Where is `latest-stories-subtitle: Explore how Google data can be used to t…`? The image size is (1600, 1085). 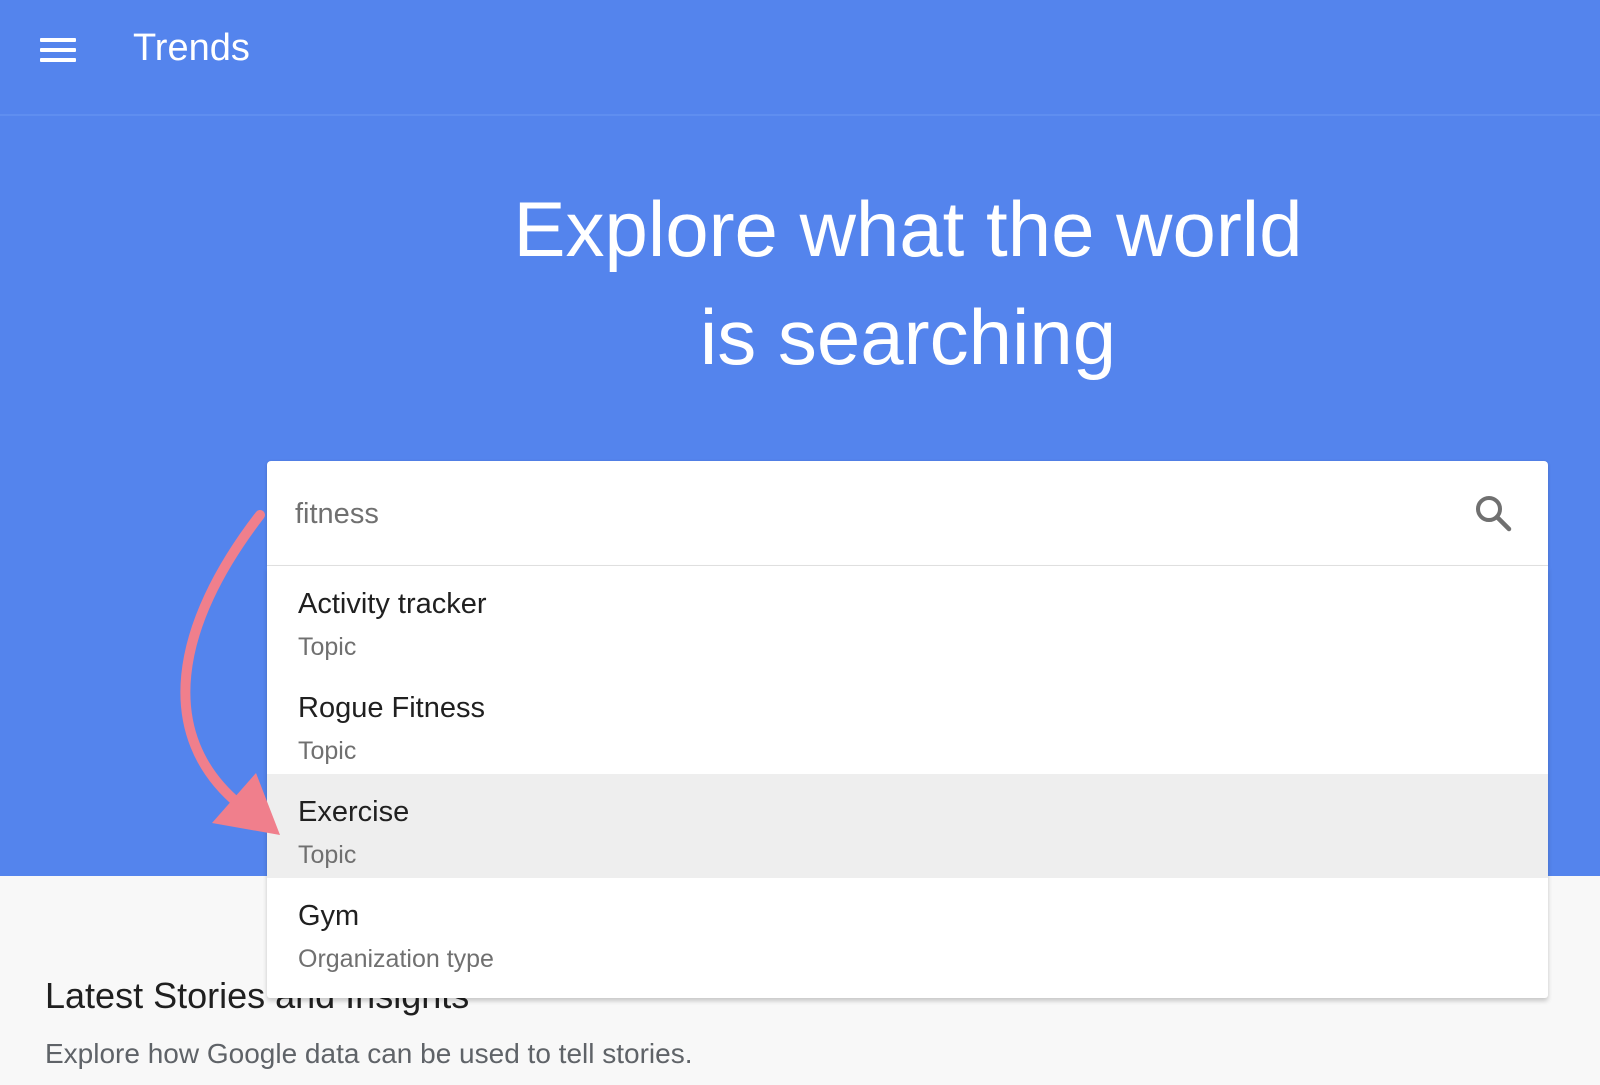
latest-stories-subtitle: Explore how Google data can be used to t… is located at coordinates (369, 1053).